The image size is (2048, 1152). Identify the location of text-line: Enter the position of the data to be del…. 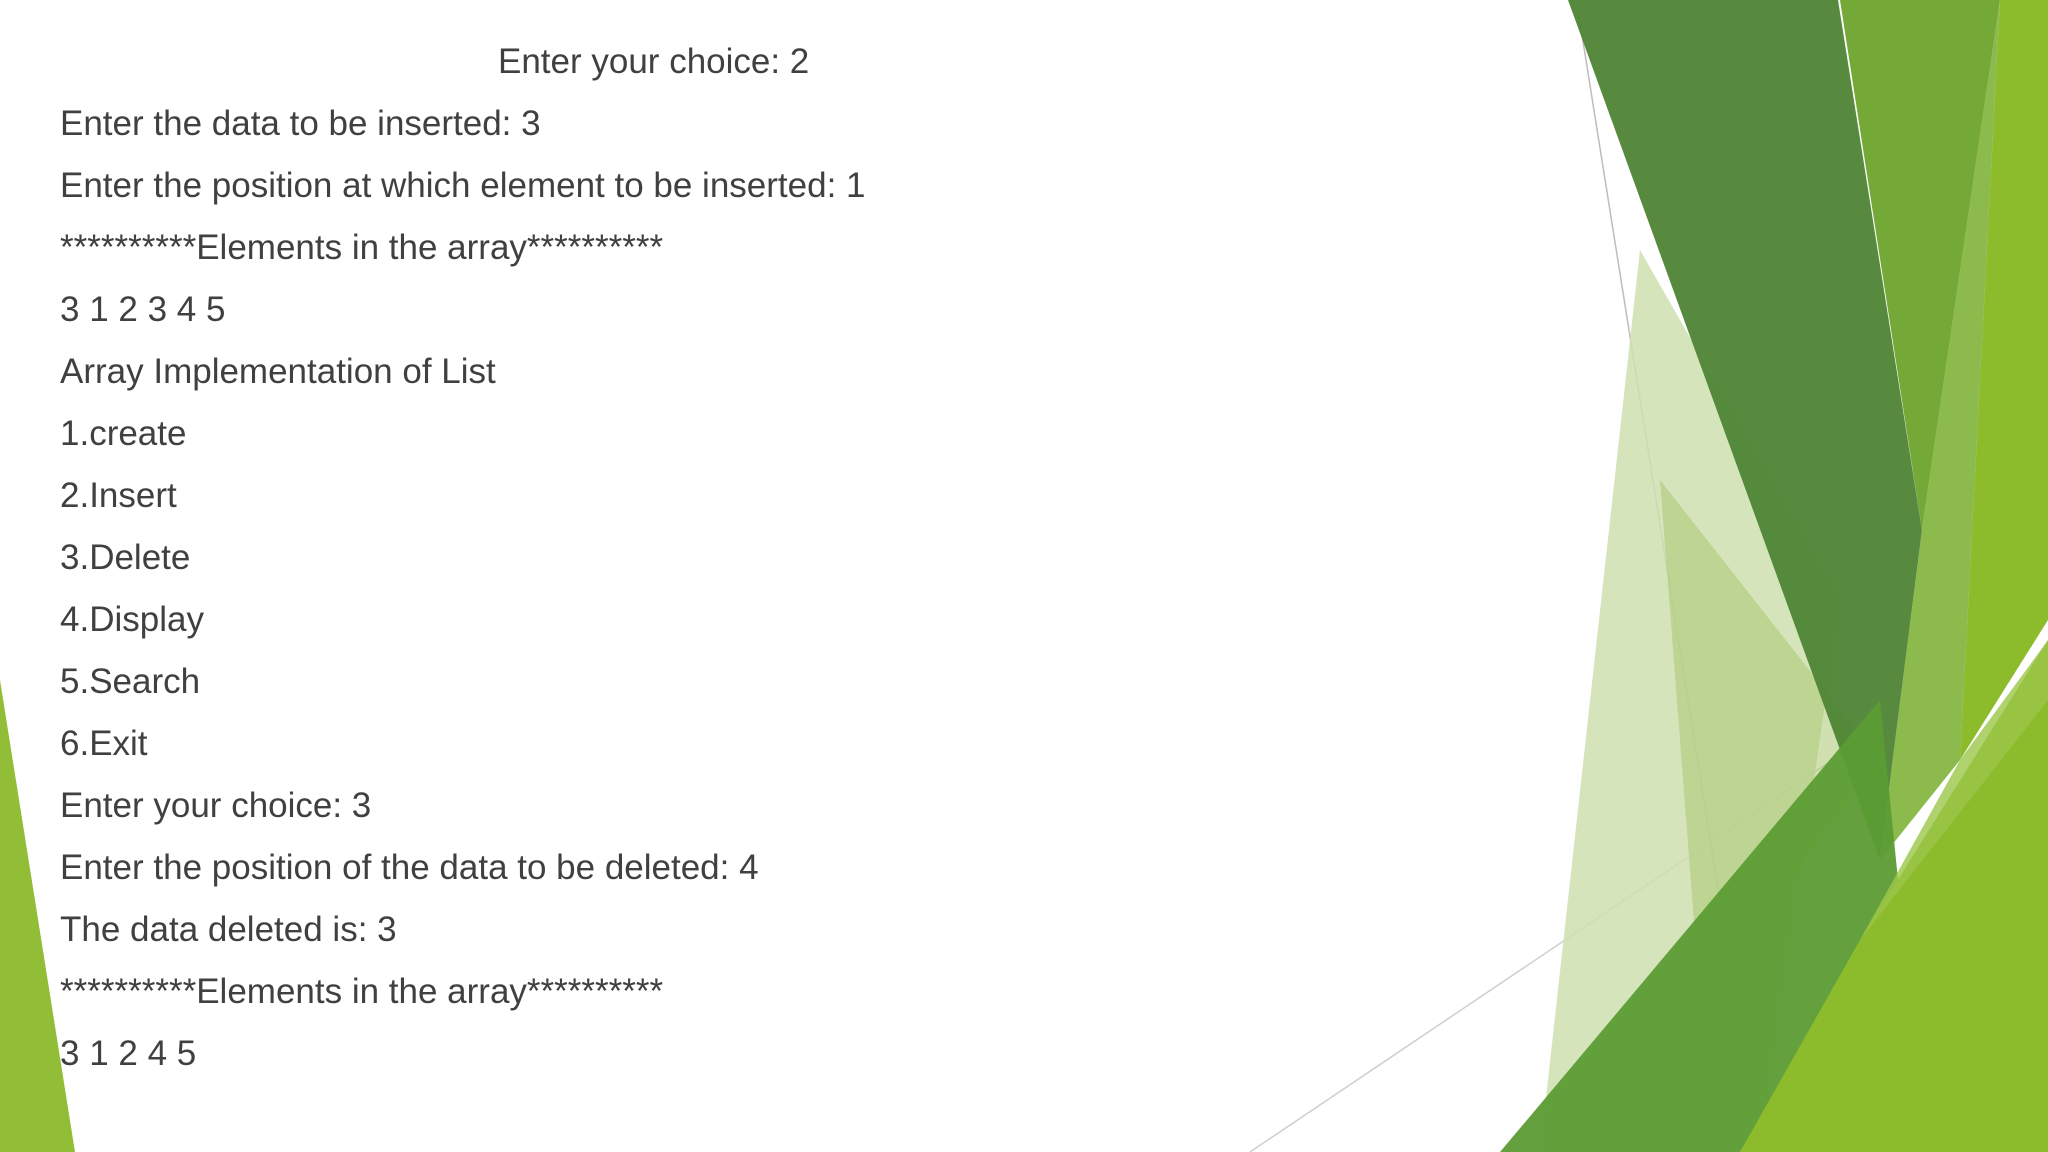
(409, 867).